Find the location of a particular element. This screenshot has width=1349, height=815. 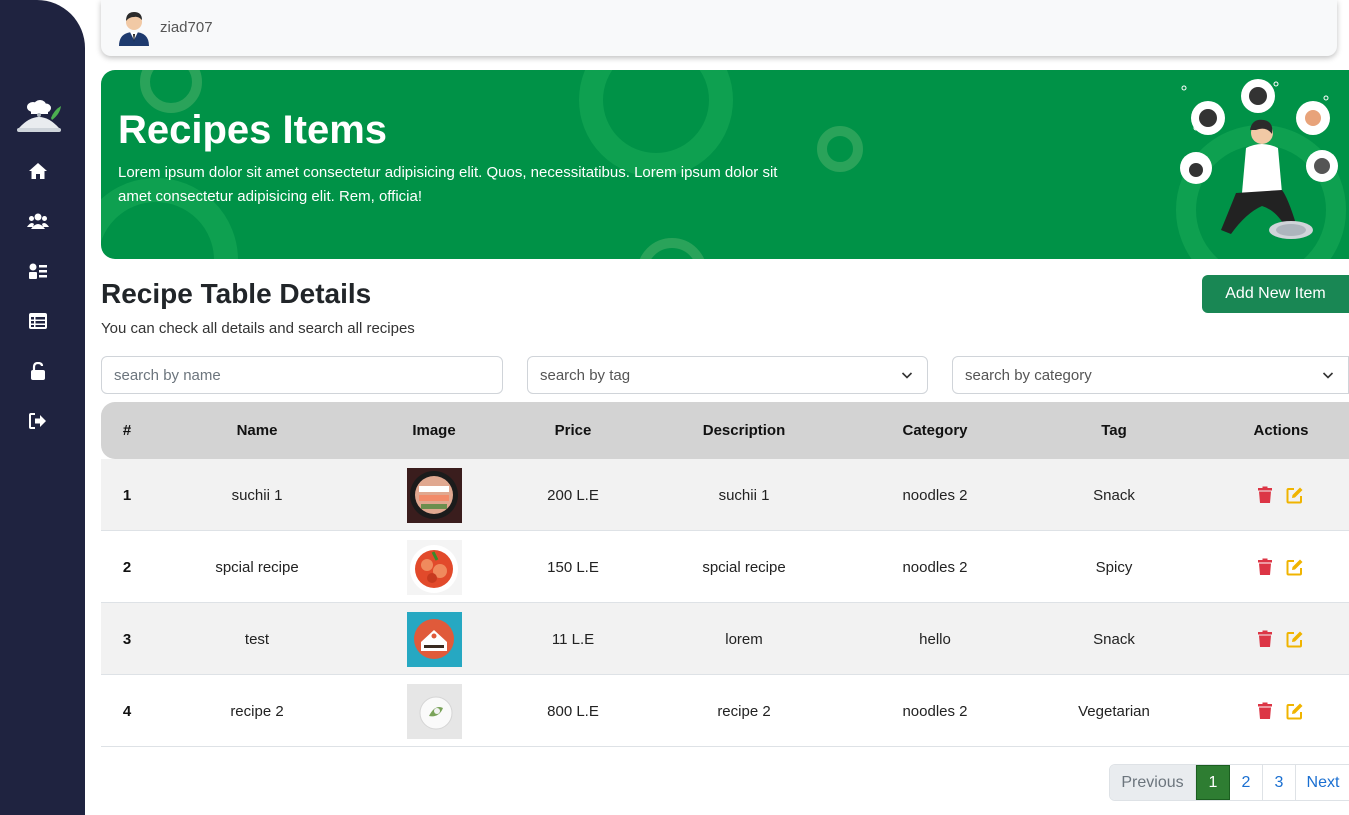

recipe-name: test is located at coordinates (257, 639).